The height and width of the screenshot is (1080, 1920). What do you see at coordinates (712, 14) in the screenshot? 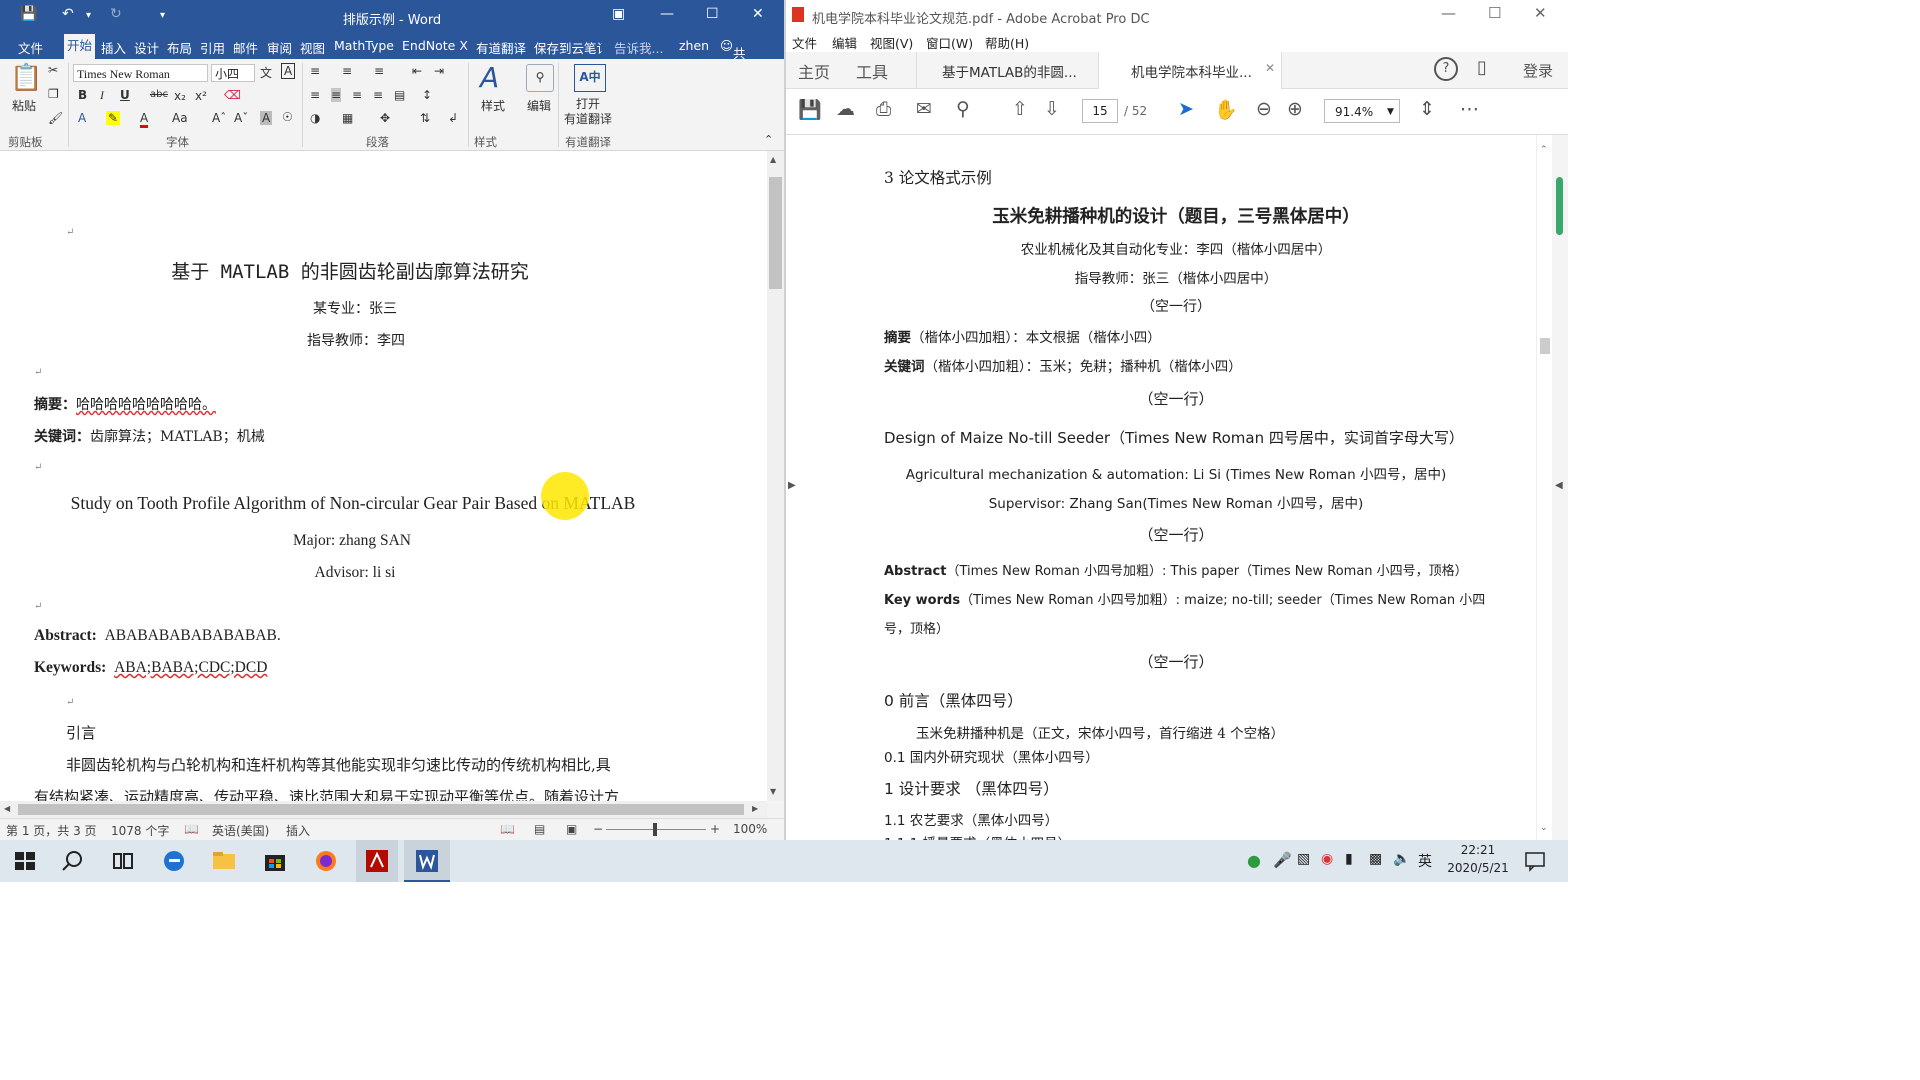
I see `maximize-icon: ☐` at bounding box center [712, 14].